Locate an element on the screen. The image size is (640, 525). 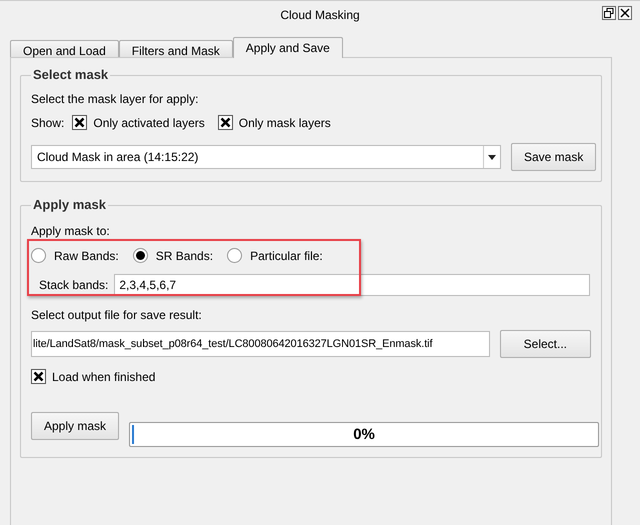
radio-label: Particular file: is located at coordinates (286, 255).